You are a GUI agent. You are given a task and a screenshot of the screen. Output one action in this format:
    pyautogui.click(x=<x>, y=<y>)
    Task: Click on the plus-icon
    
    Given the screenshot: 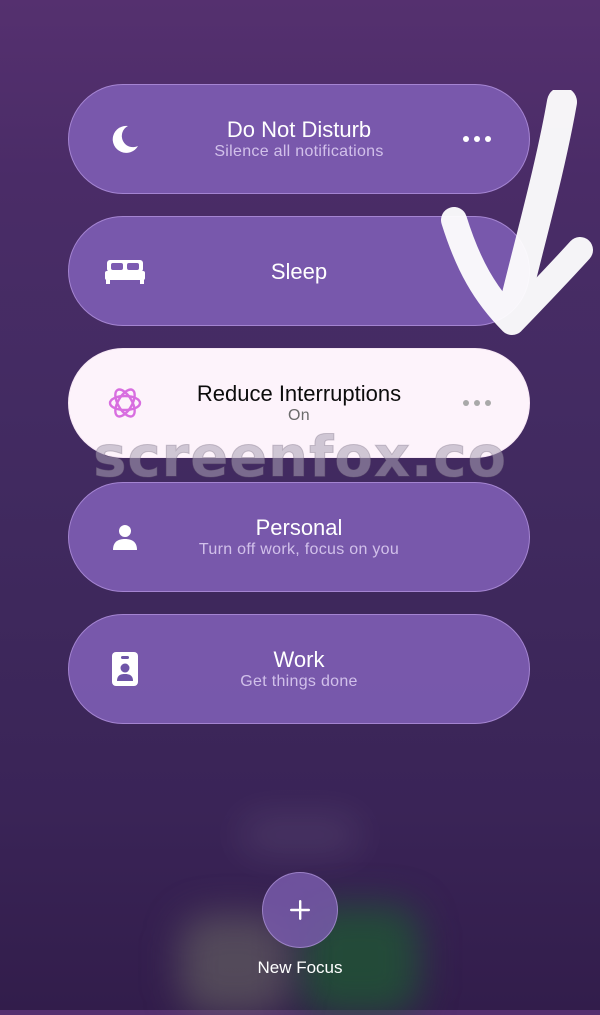 What is the action you would take?
    pyautogui.click(x=300, y=910)
    